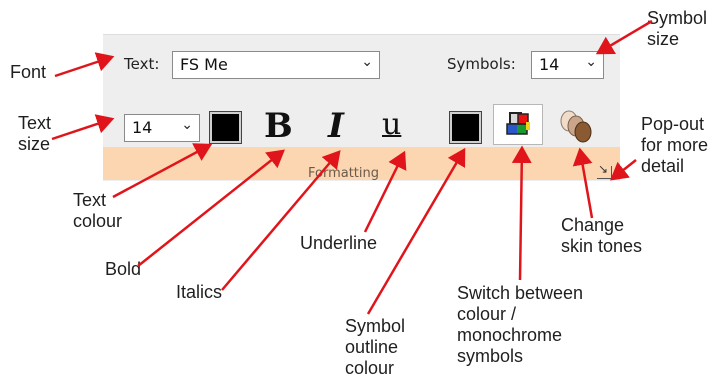 This screenshot has height=385, width=724. What do you see at coordinates (623, 170) in the screenshot?
I see `arrow-popout` at bounding box center [623, 170].